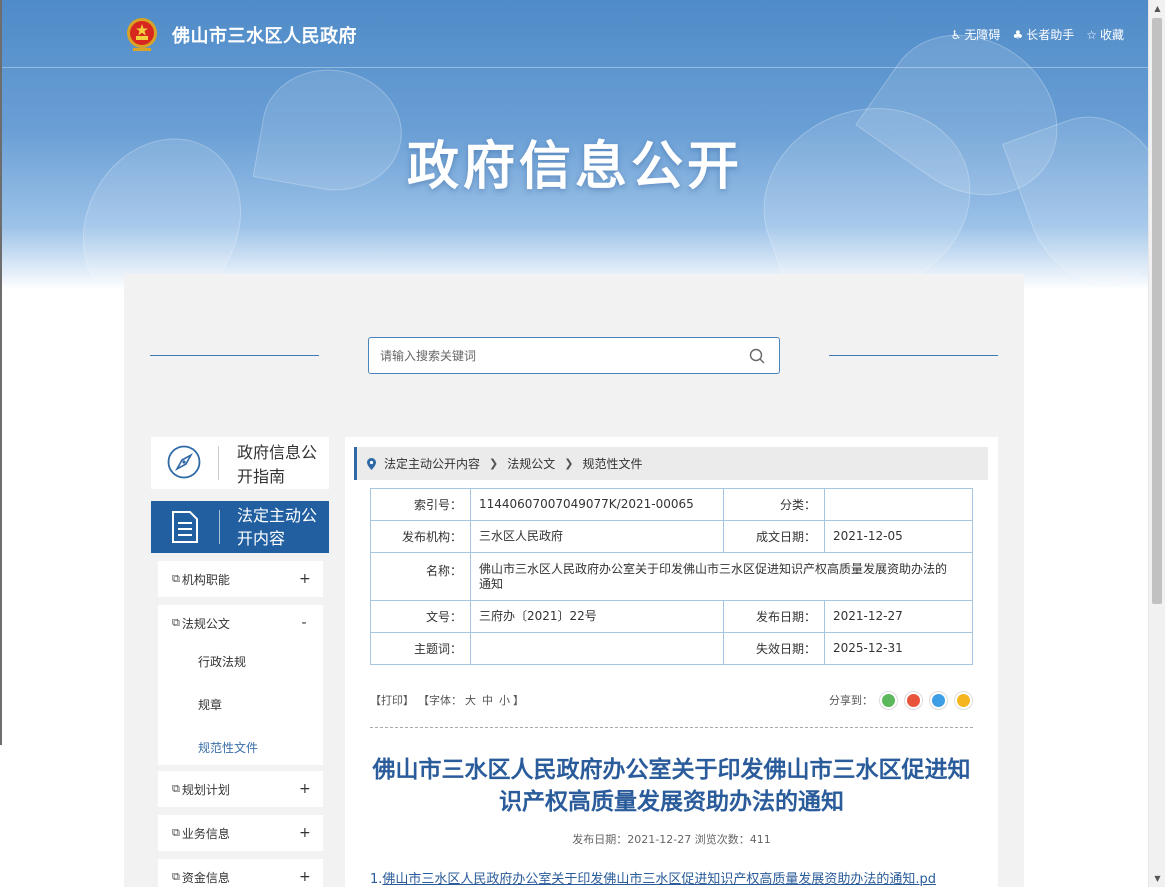  What do you see at coordinates (184, 462) in the screenshot?
I see `compass-icon` at bounding box center [184, 462].